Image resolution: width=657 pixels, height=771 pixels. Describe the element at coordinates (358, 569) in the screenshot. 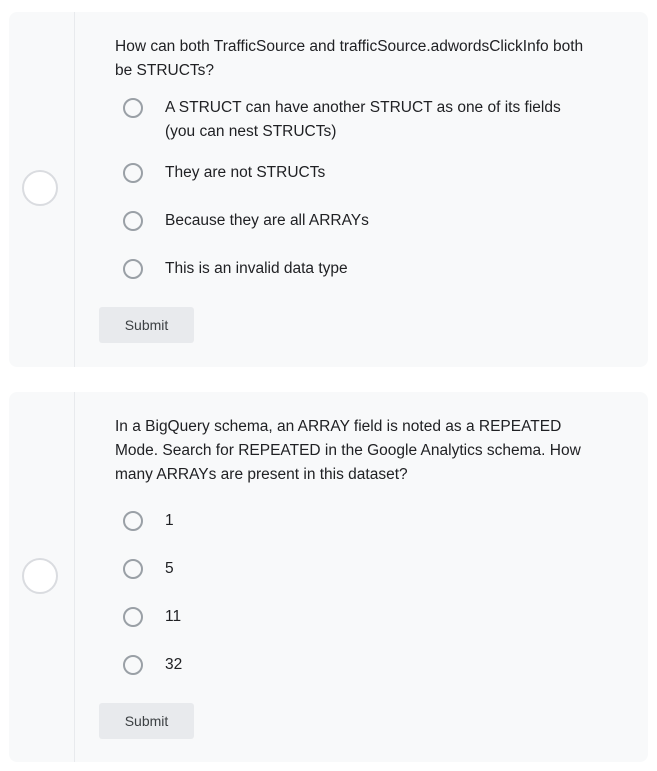

I see `option-2: 5` at that location.